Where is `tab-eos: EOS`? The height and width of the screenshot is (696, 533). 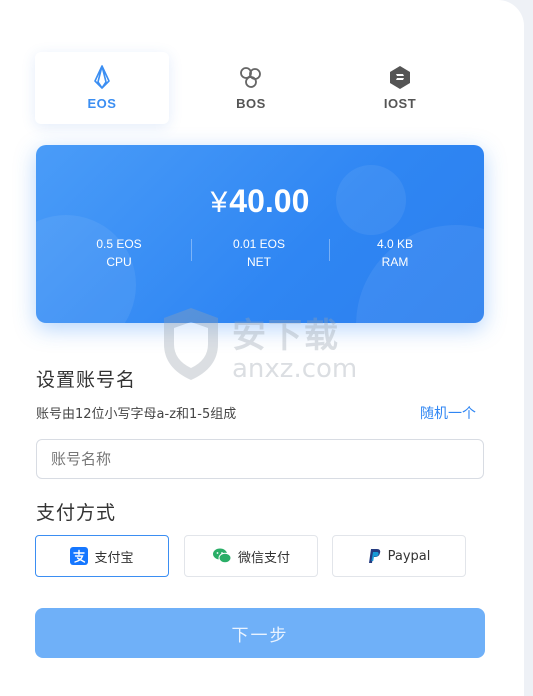
tab-eos: EOS is located at coordinates (102, 88).